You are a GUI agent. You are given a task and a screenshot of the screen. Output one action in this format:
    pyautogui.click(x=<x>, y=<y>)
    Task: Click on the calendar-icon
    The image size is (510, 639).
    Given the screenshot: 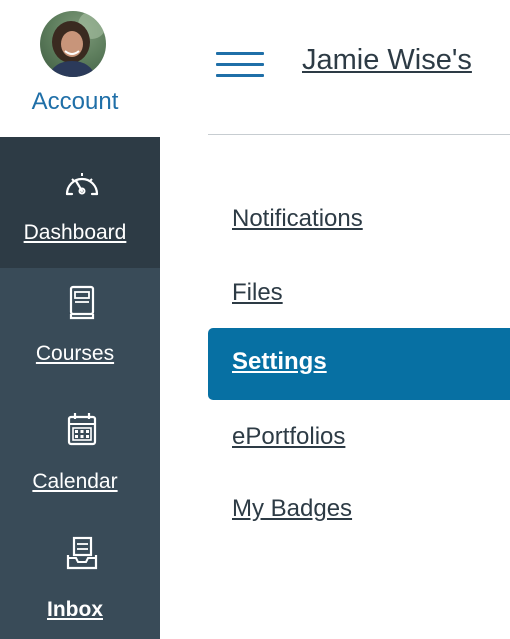 What is the action you would take?
    pyautogui.click(x=82, y=429)
    